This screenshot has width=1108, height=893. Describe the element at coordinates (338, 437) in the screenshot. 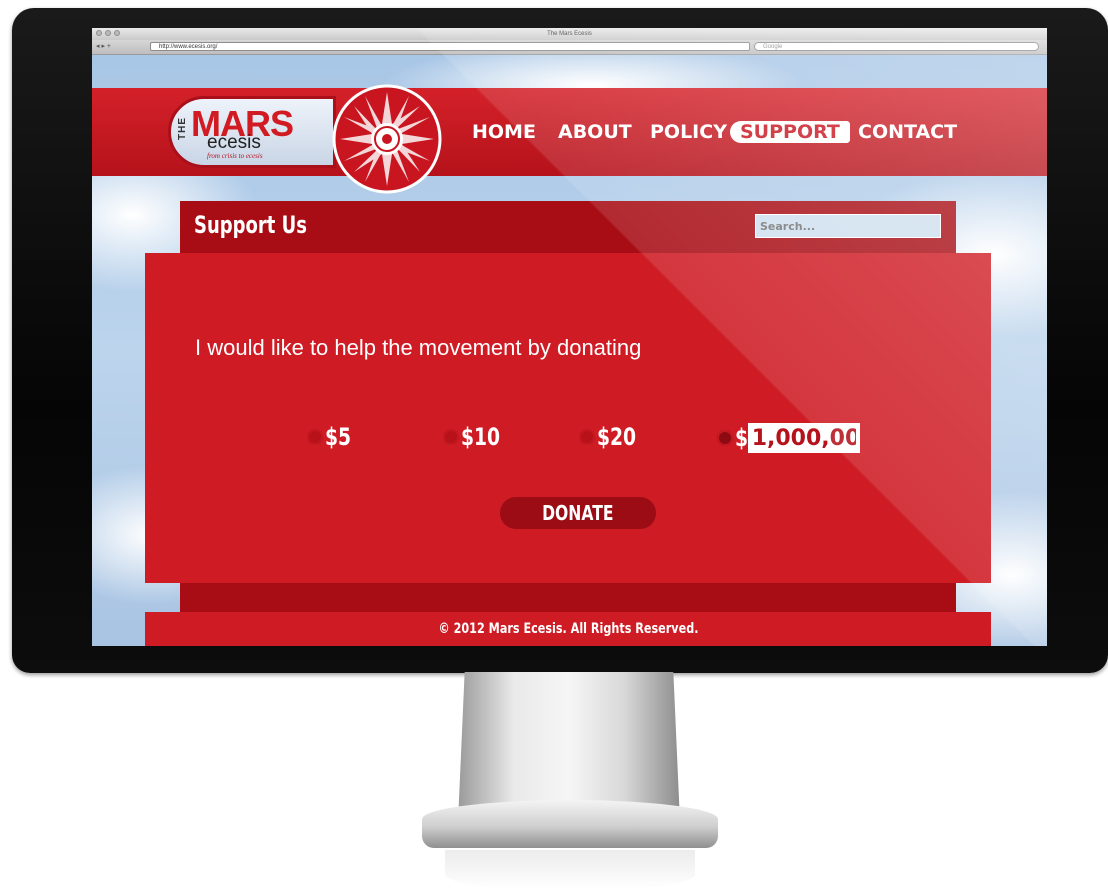

I see `amount-label-5: $5` at that location.